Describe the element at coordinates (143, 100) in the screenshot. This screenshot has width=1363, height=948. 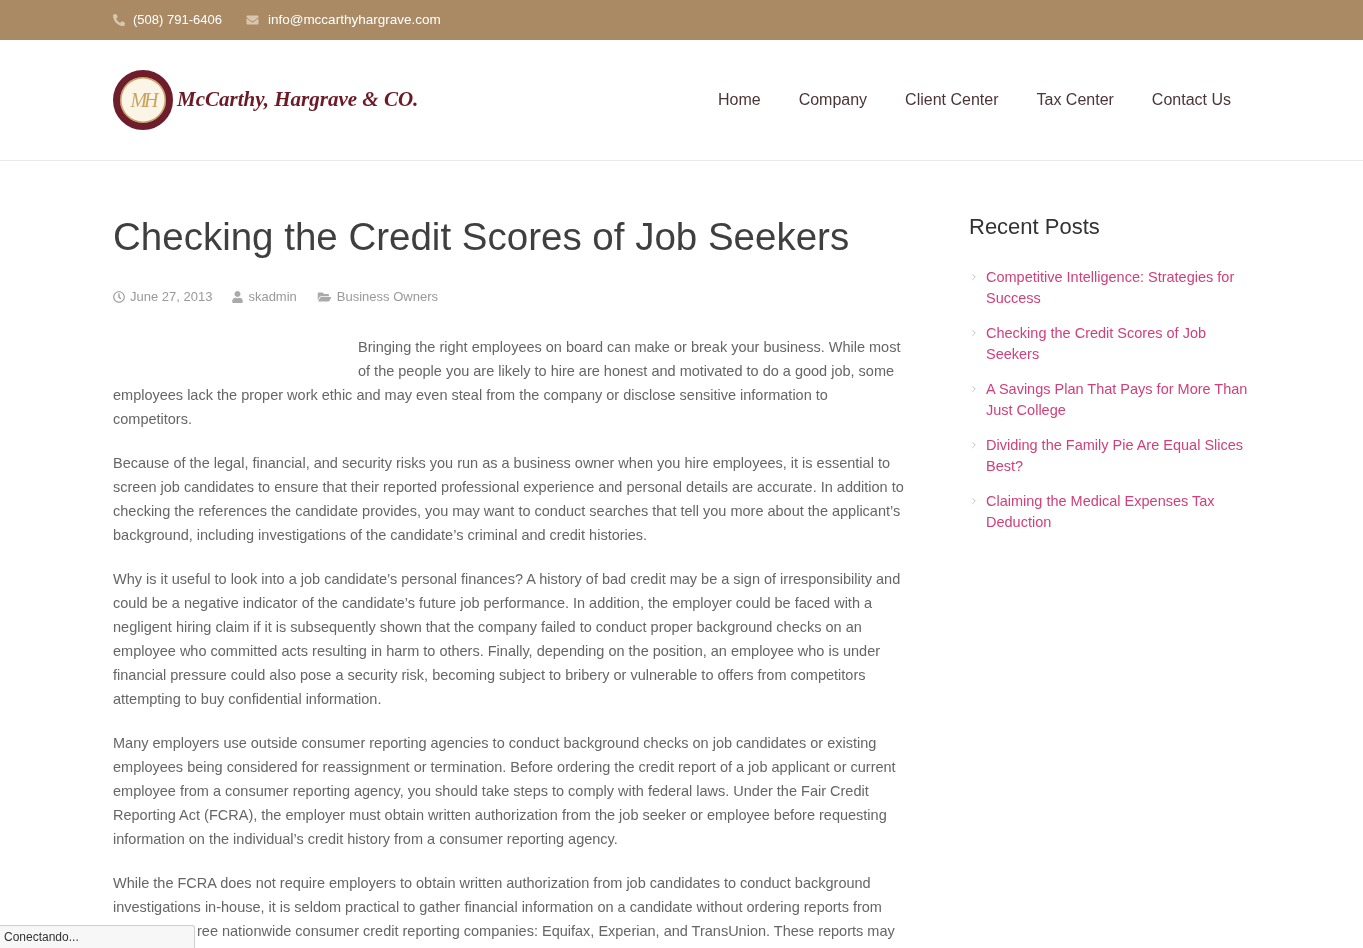
I see `monogram-emblem: MH` at that location.